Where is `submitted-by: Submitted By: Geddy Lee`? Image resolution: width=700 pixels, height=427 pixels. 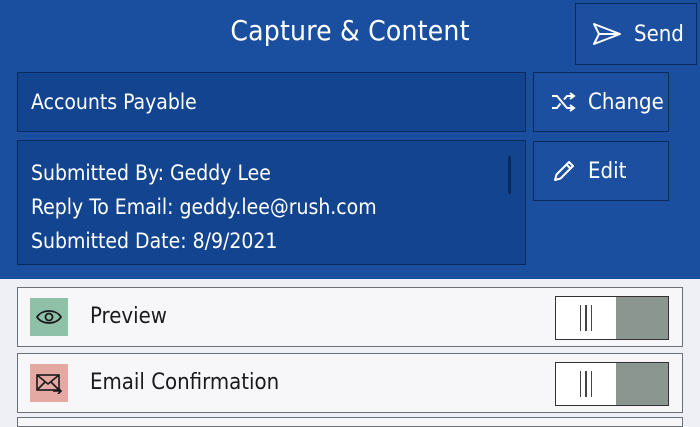
submitted-by: Submitted By: Geddy Lee is located at coordinates (151, 173).